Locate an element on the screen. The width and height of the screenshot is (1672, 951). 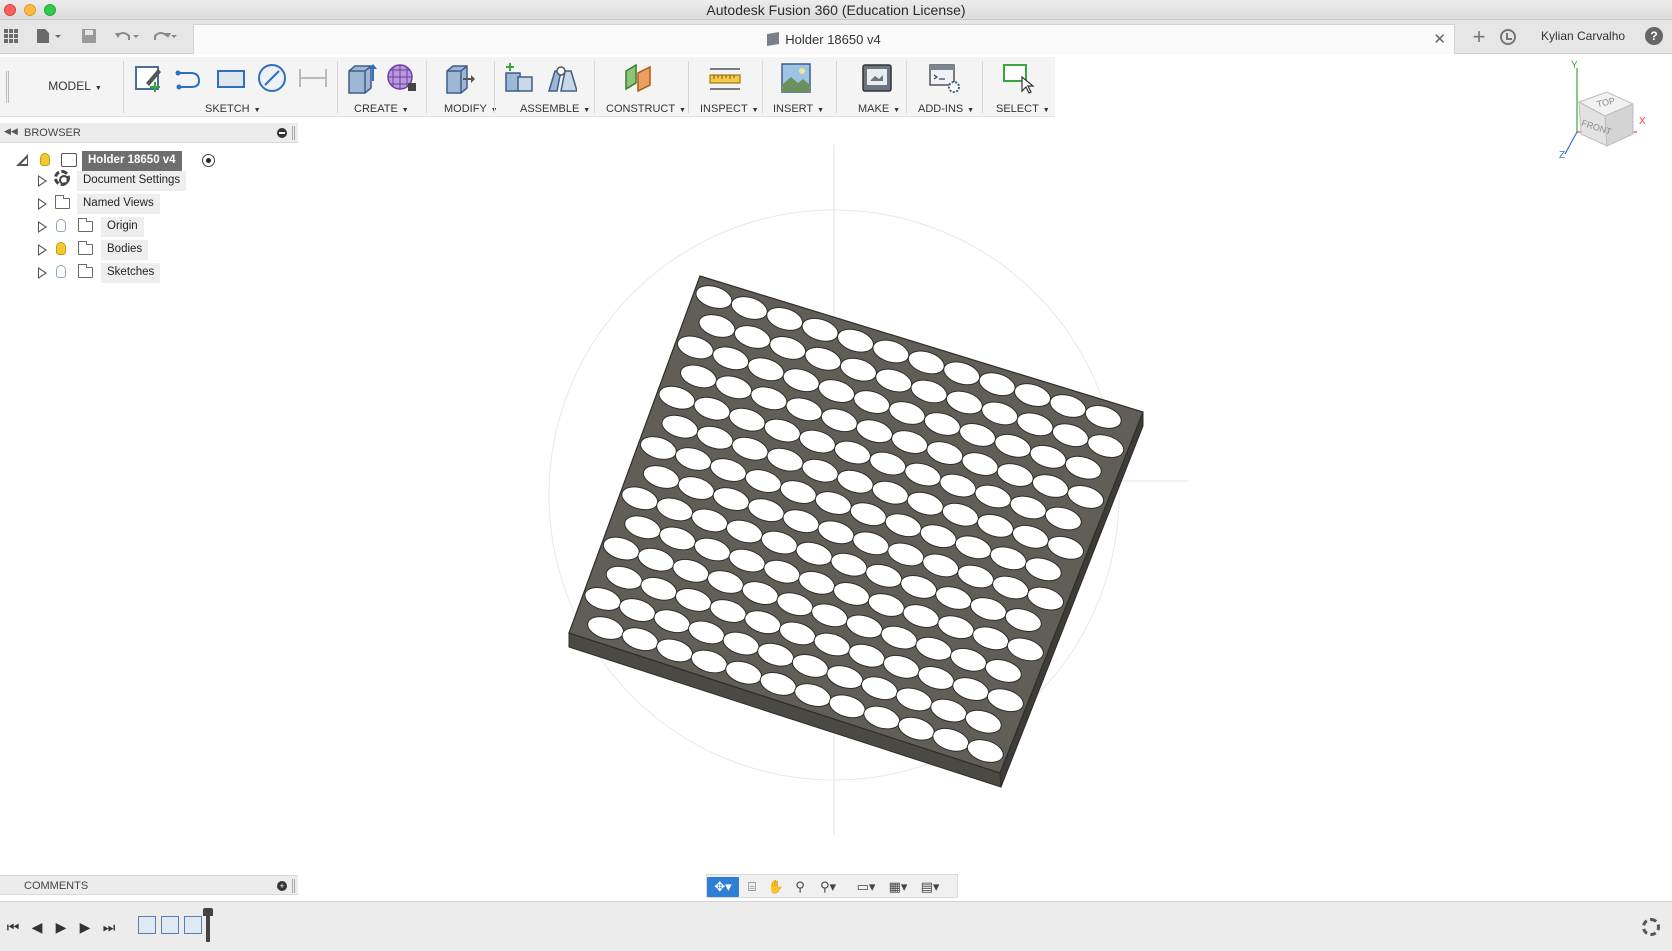
offset-plane-icon is located at coordinates (639, 78).